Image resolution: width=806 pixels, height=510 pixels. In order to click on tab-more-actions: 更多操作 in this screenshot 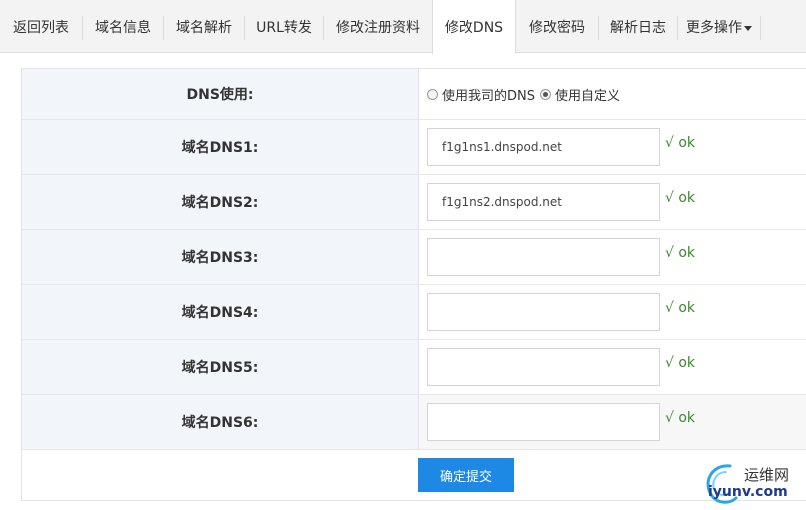, I will do `click(719, 26)`.